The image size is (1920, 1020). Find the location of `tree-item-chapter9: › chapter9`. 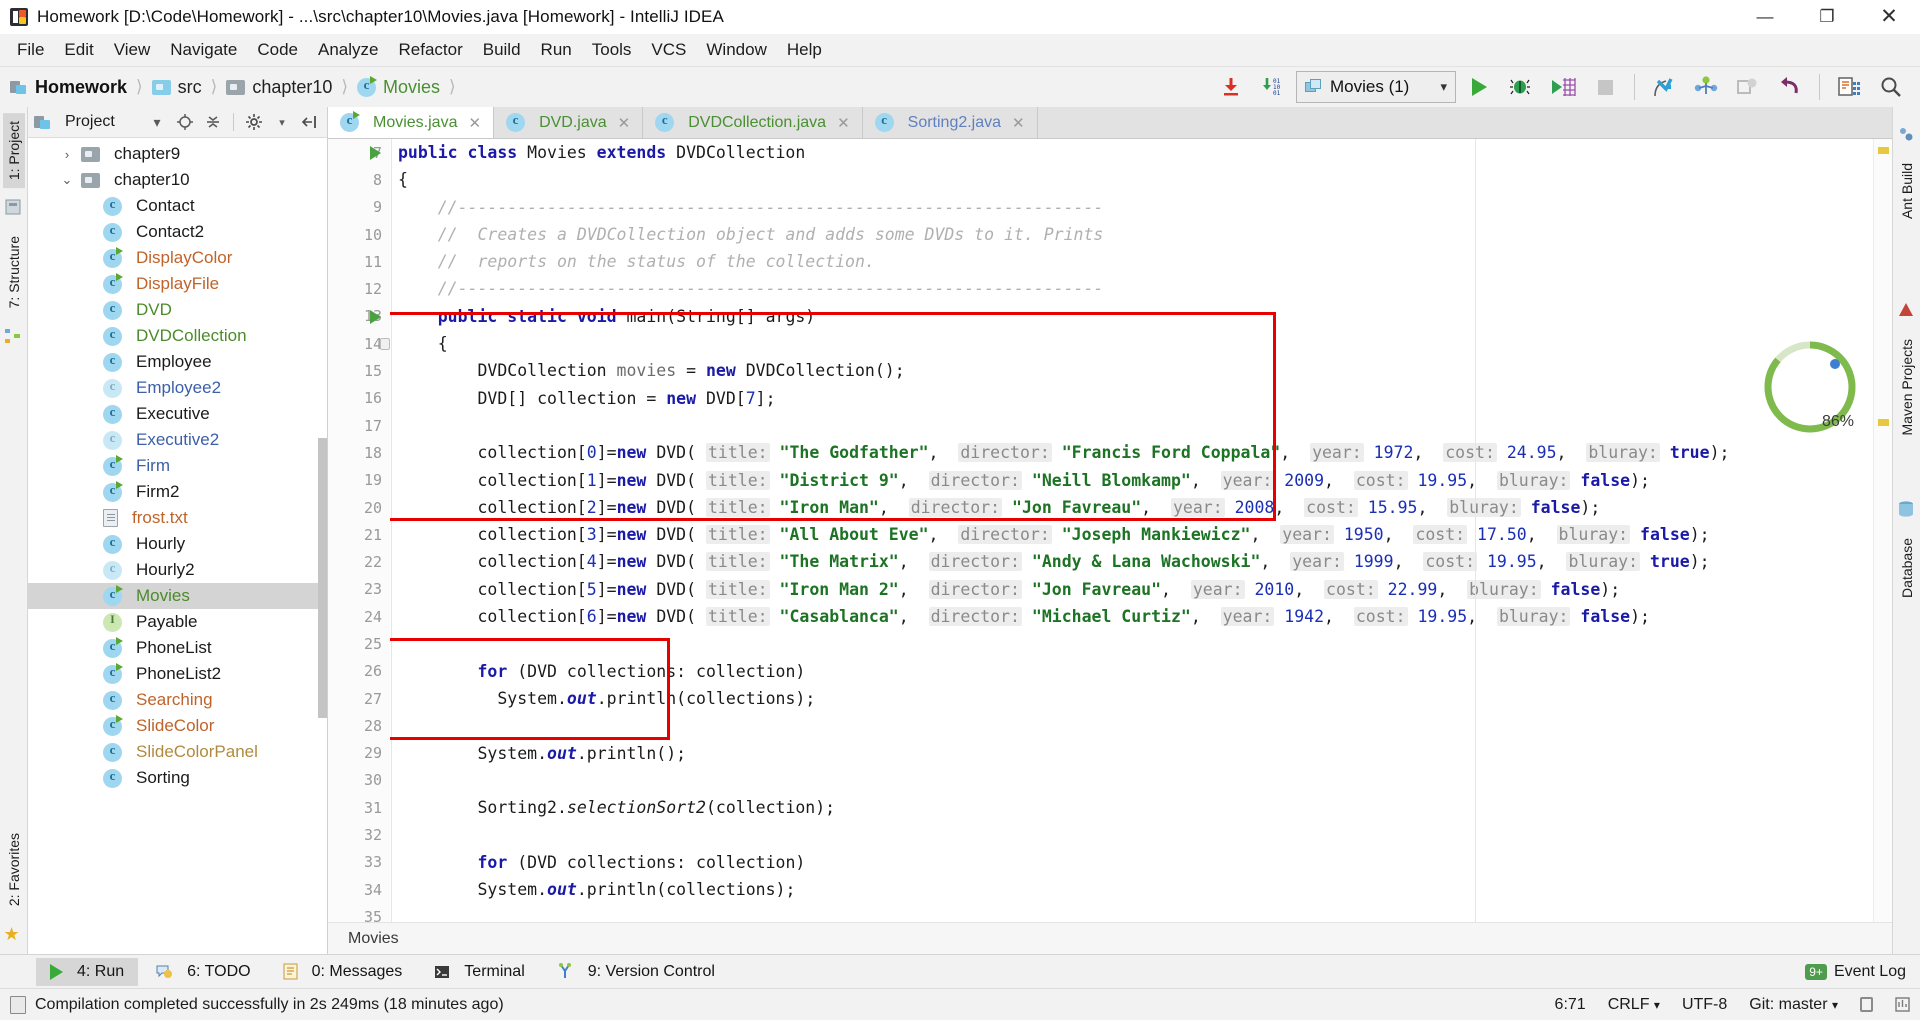

tree-item-chapter9: › chapter9 is located at coordinates (177, 154).